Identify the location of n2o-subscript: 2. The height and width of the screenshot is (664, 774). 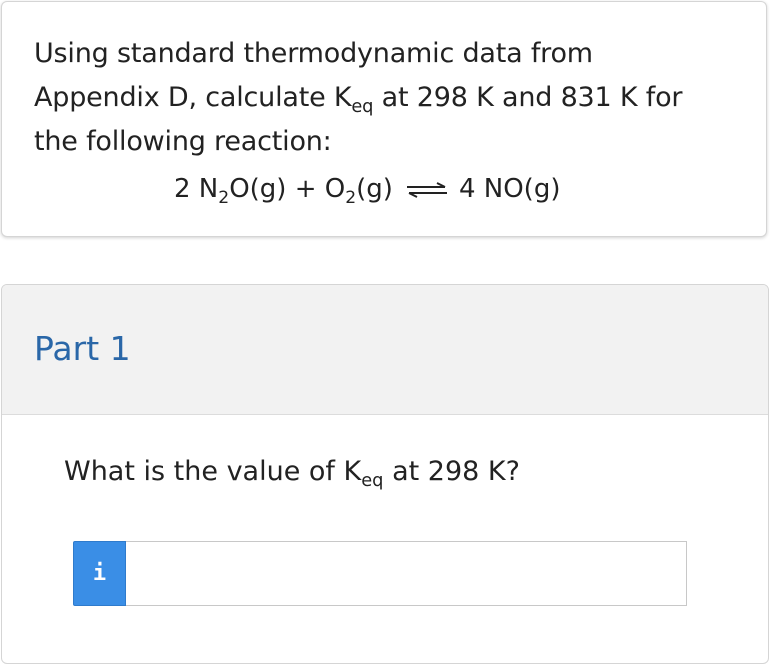
(224, 198).